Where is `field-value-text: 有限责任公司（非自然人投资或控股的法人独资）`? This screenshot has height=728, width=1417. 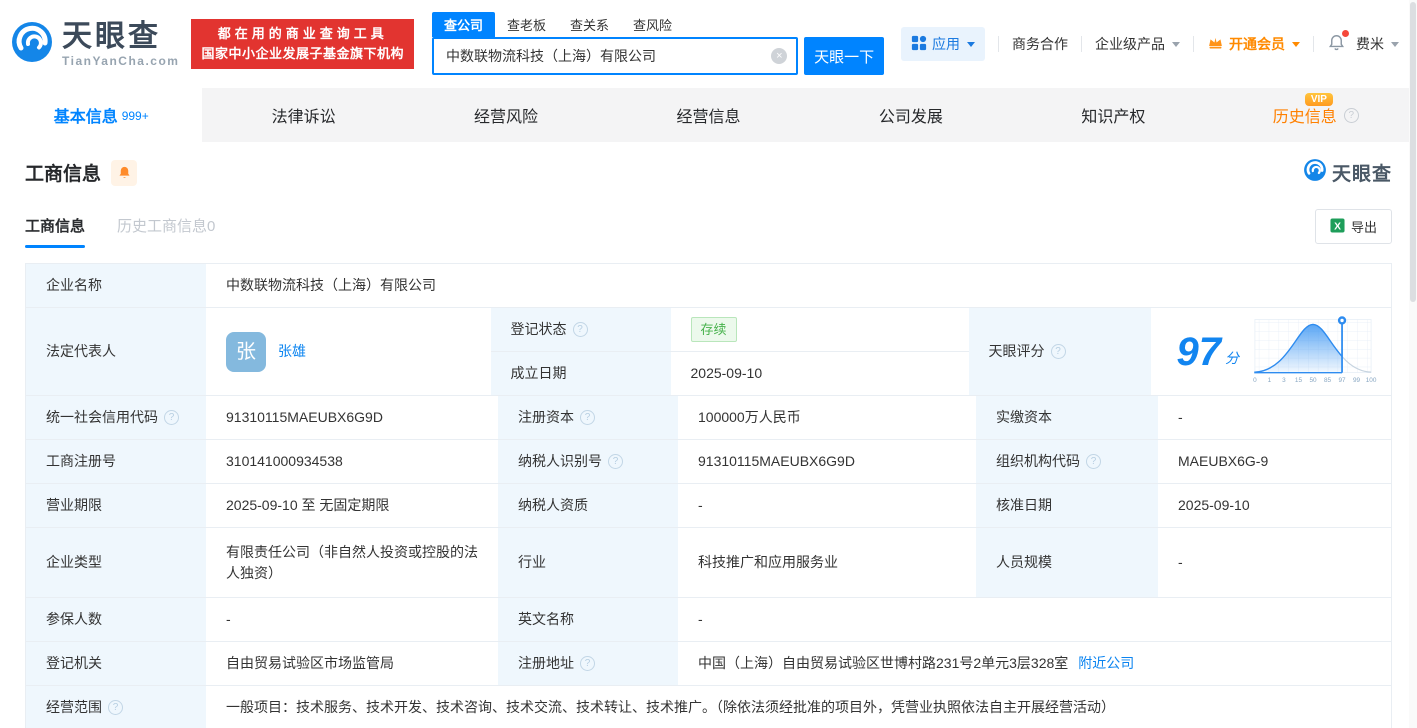 field-value-text: 有限责任公司（非自然人投资或控股的法人独资） is located at coordinates (352, 562).